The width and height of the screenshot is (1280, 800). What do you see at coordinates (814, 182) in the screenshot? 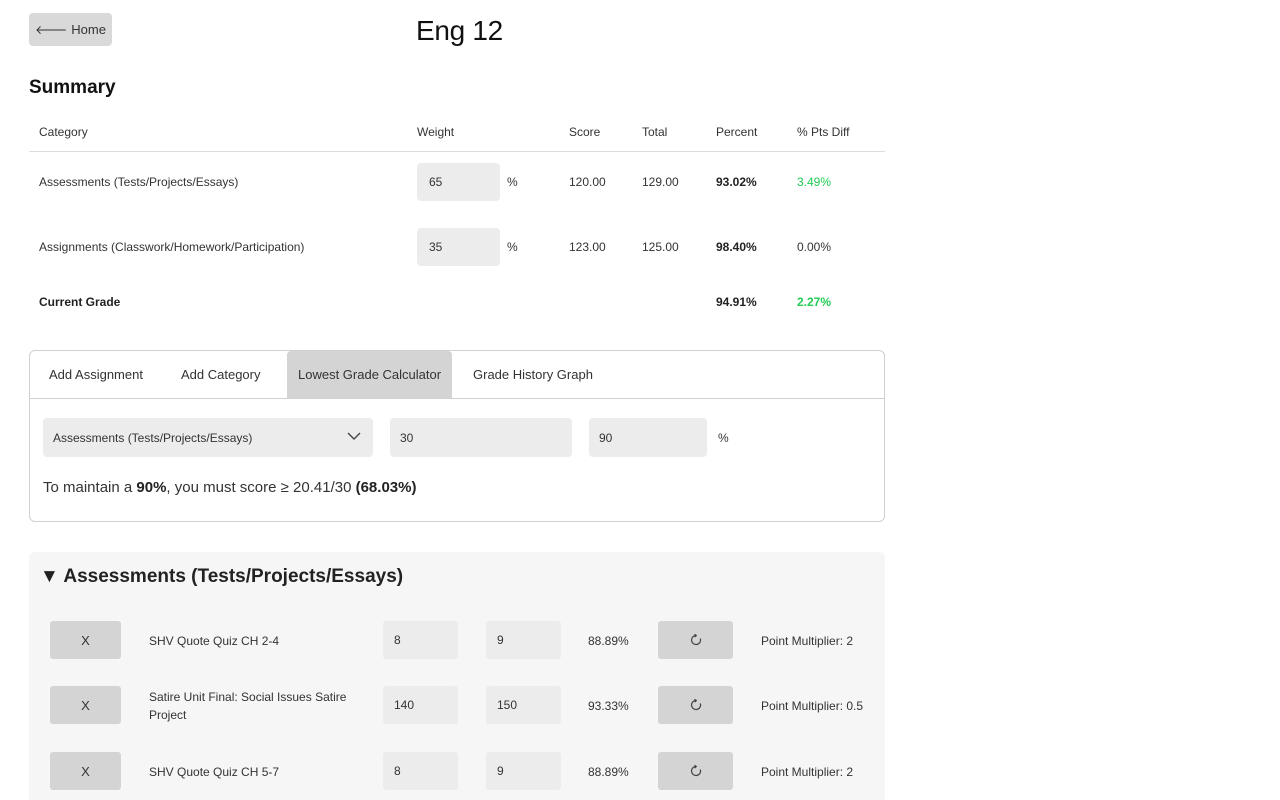
I see `row-diff: 3.49%` at bounding box center [814, 182].